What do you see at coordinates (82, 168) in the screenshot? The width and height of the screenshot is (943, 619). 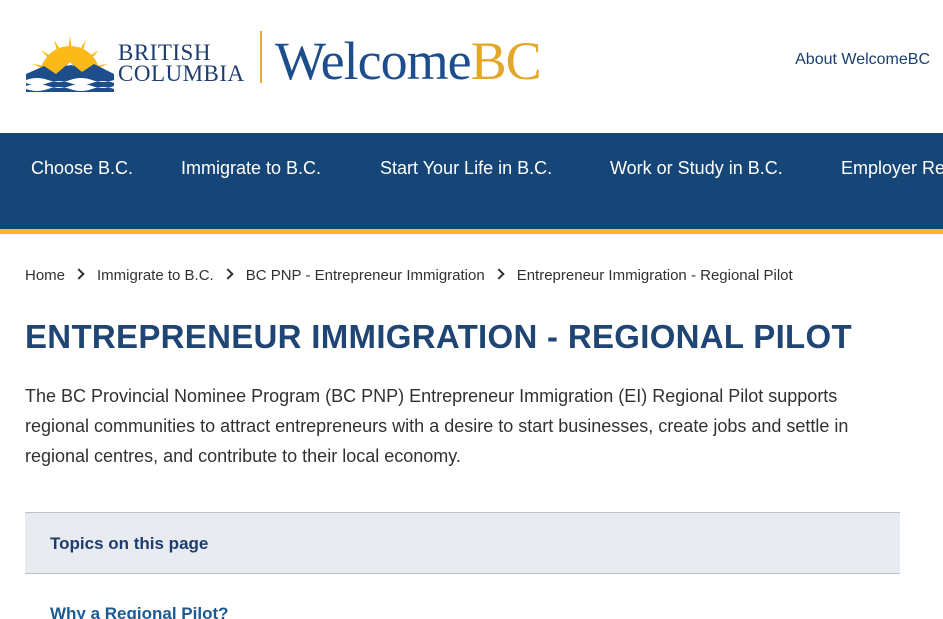 I see `nav-item-choose-bc: Choose B.C.` at bounding box center [82, 168].